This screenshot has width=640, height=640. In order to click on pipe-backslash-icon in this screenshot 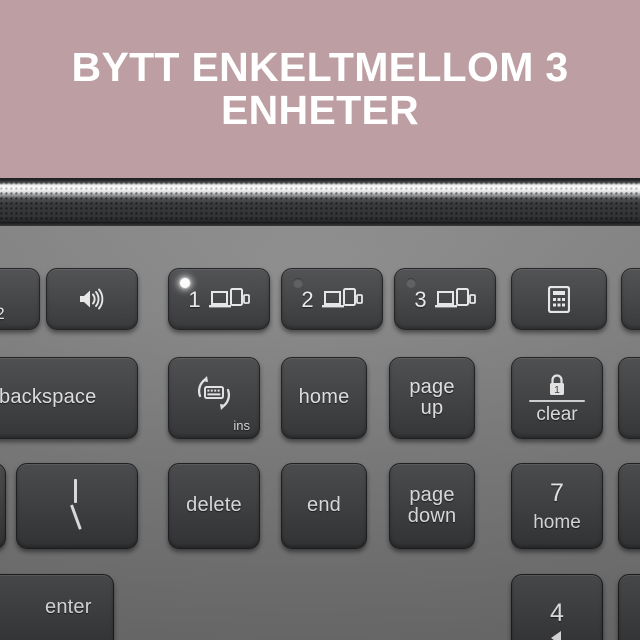, I will do `click(77, 506)`.